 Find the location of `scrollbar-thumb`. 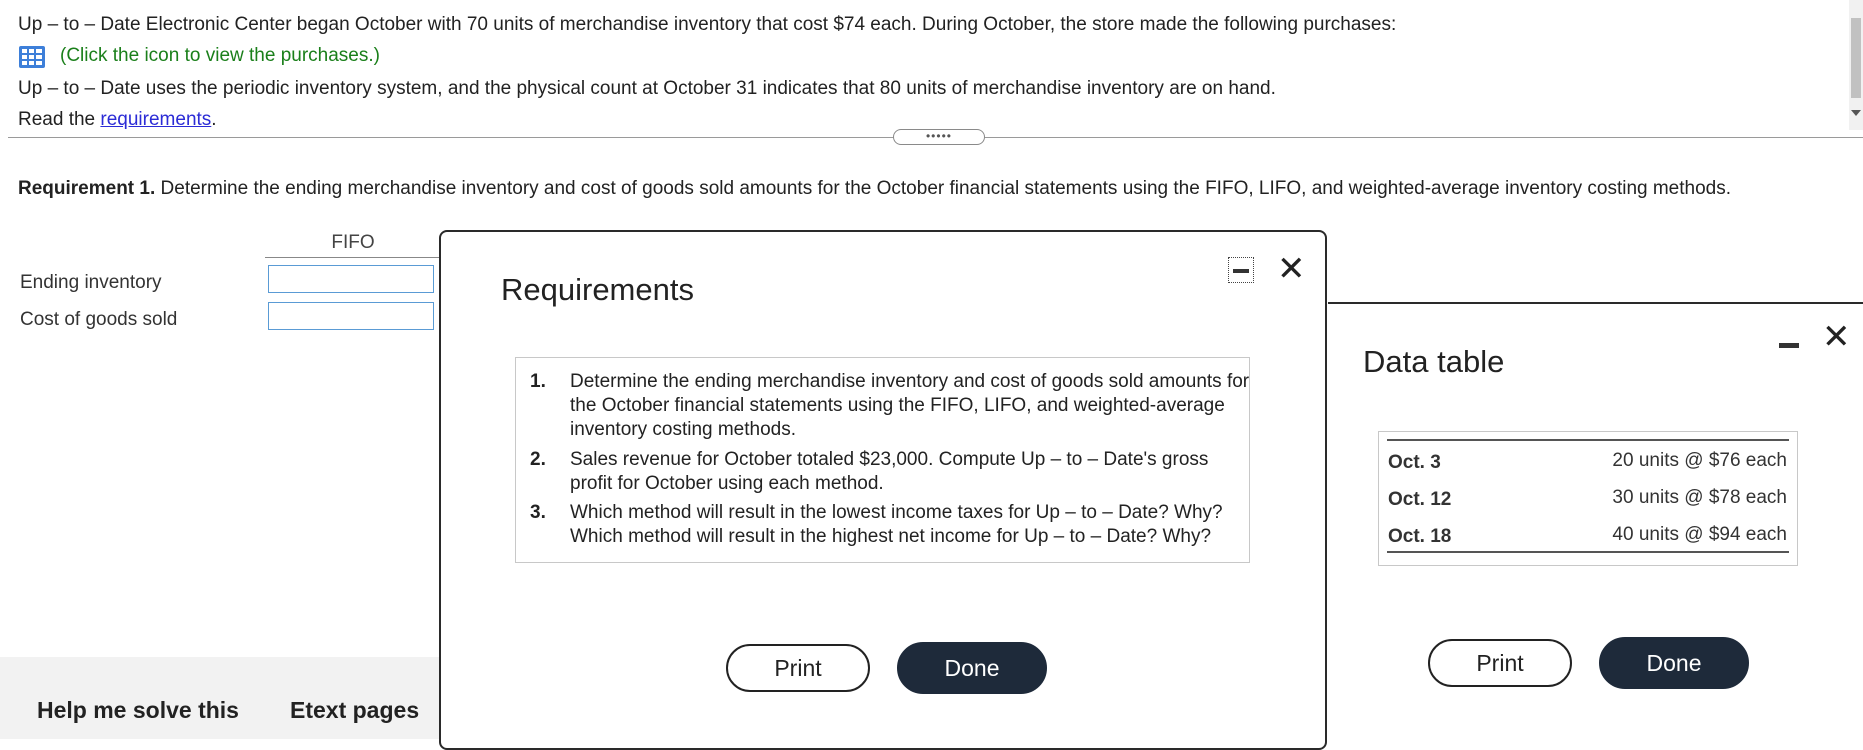

scrollbar-thumb is located at coordinates (1856, 58).